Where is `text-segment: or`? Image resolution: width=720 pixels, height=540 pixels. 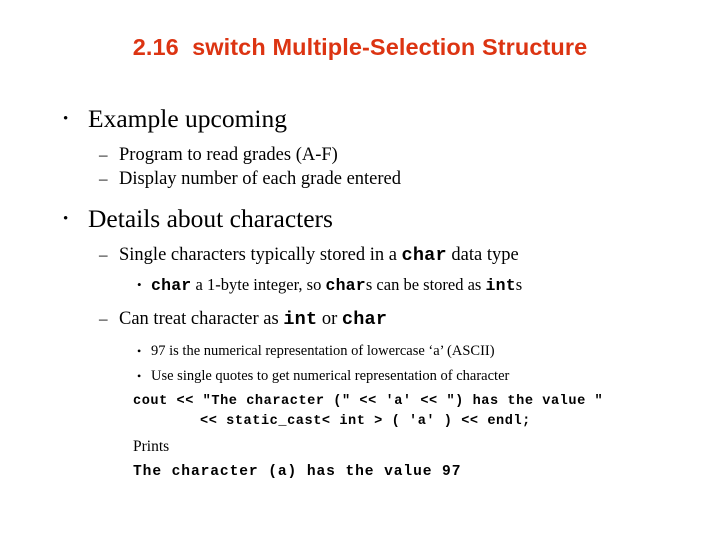 text-segment: or is located at coordinates (329, 319).